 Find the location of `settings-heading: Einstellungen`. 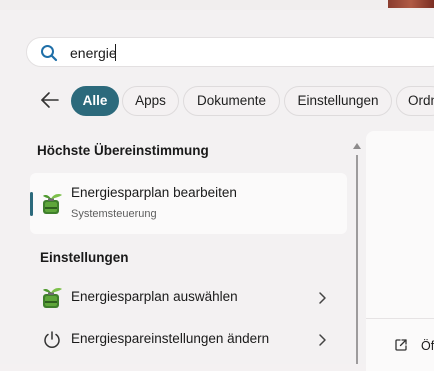

settings-heading: Einstellungen is located at coordinates (84, 257).